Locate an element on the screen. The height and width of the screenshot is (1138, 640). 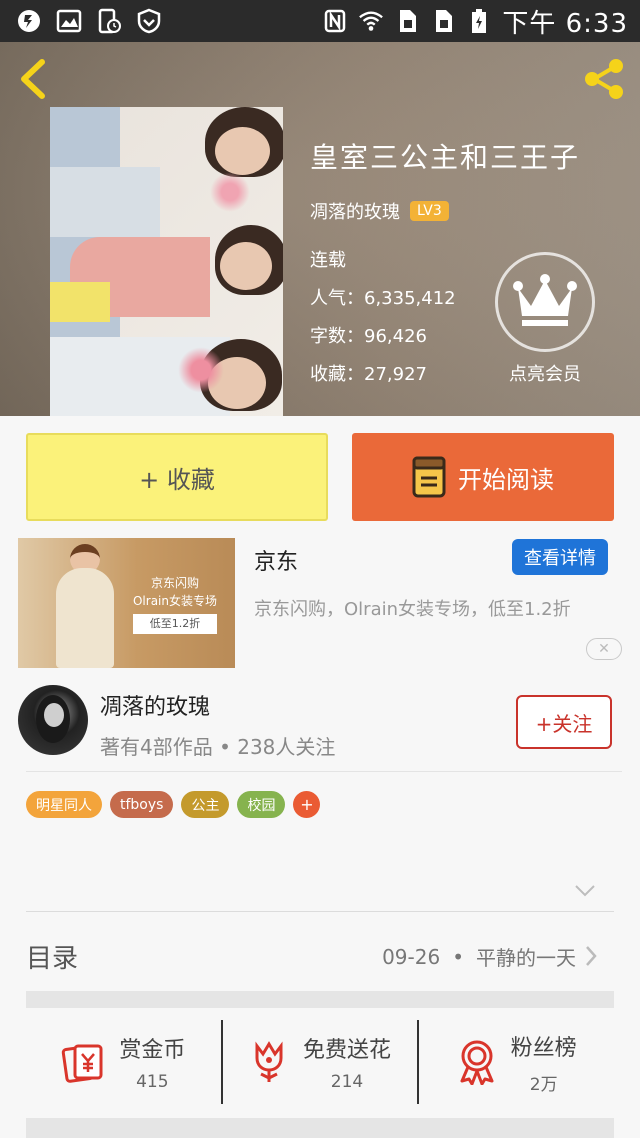
fan-ranking-button: 粉丝榜 2万 is located at coordinates (515, 1062).